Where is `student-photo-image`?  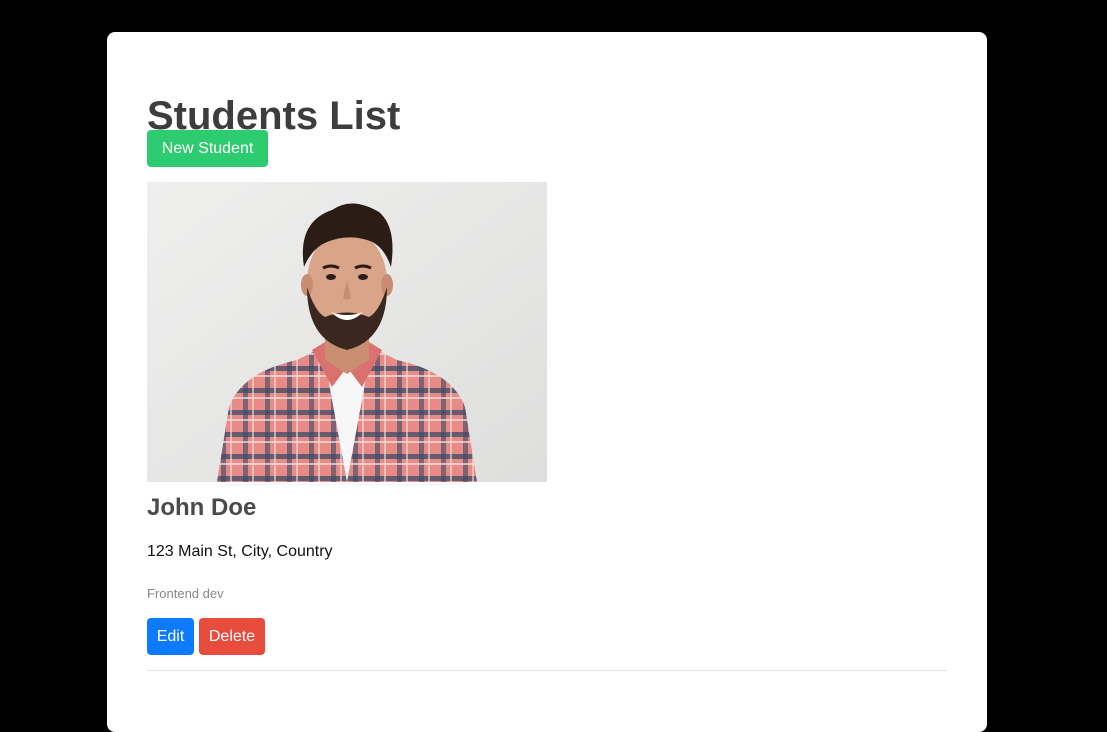 student-photo-image is located at coordinates (347, 332).